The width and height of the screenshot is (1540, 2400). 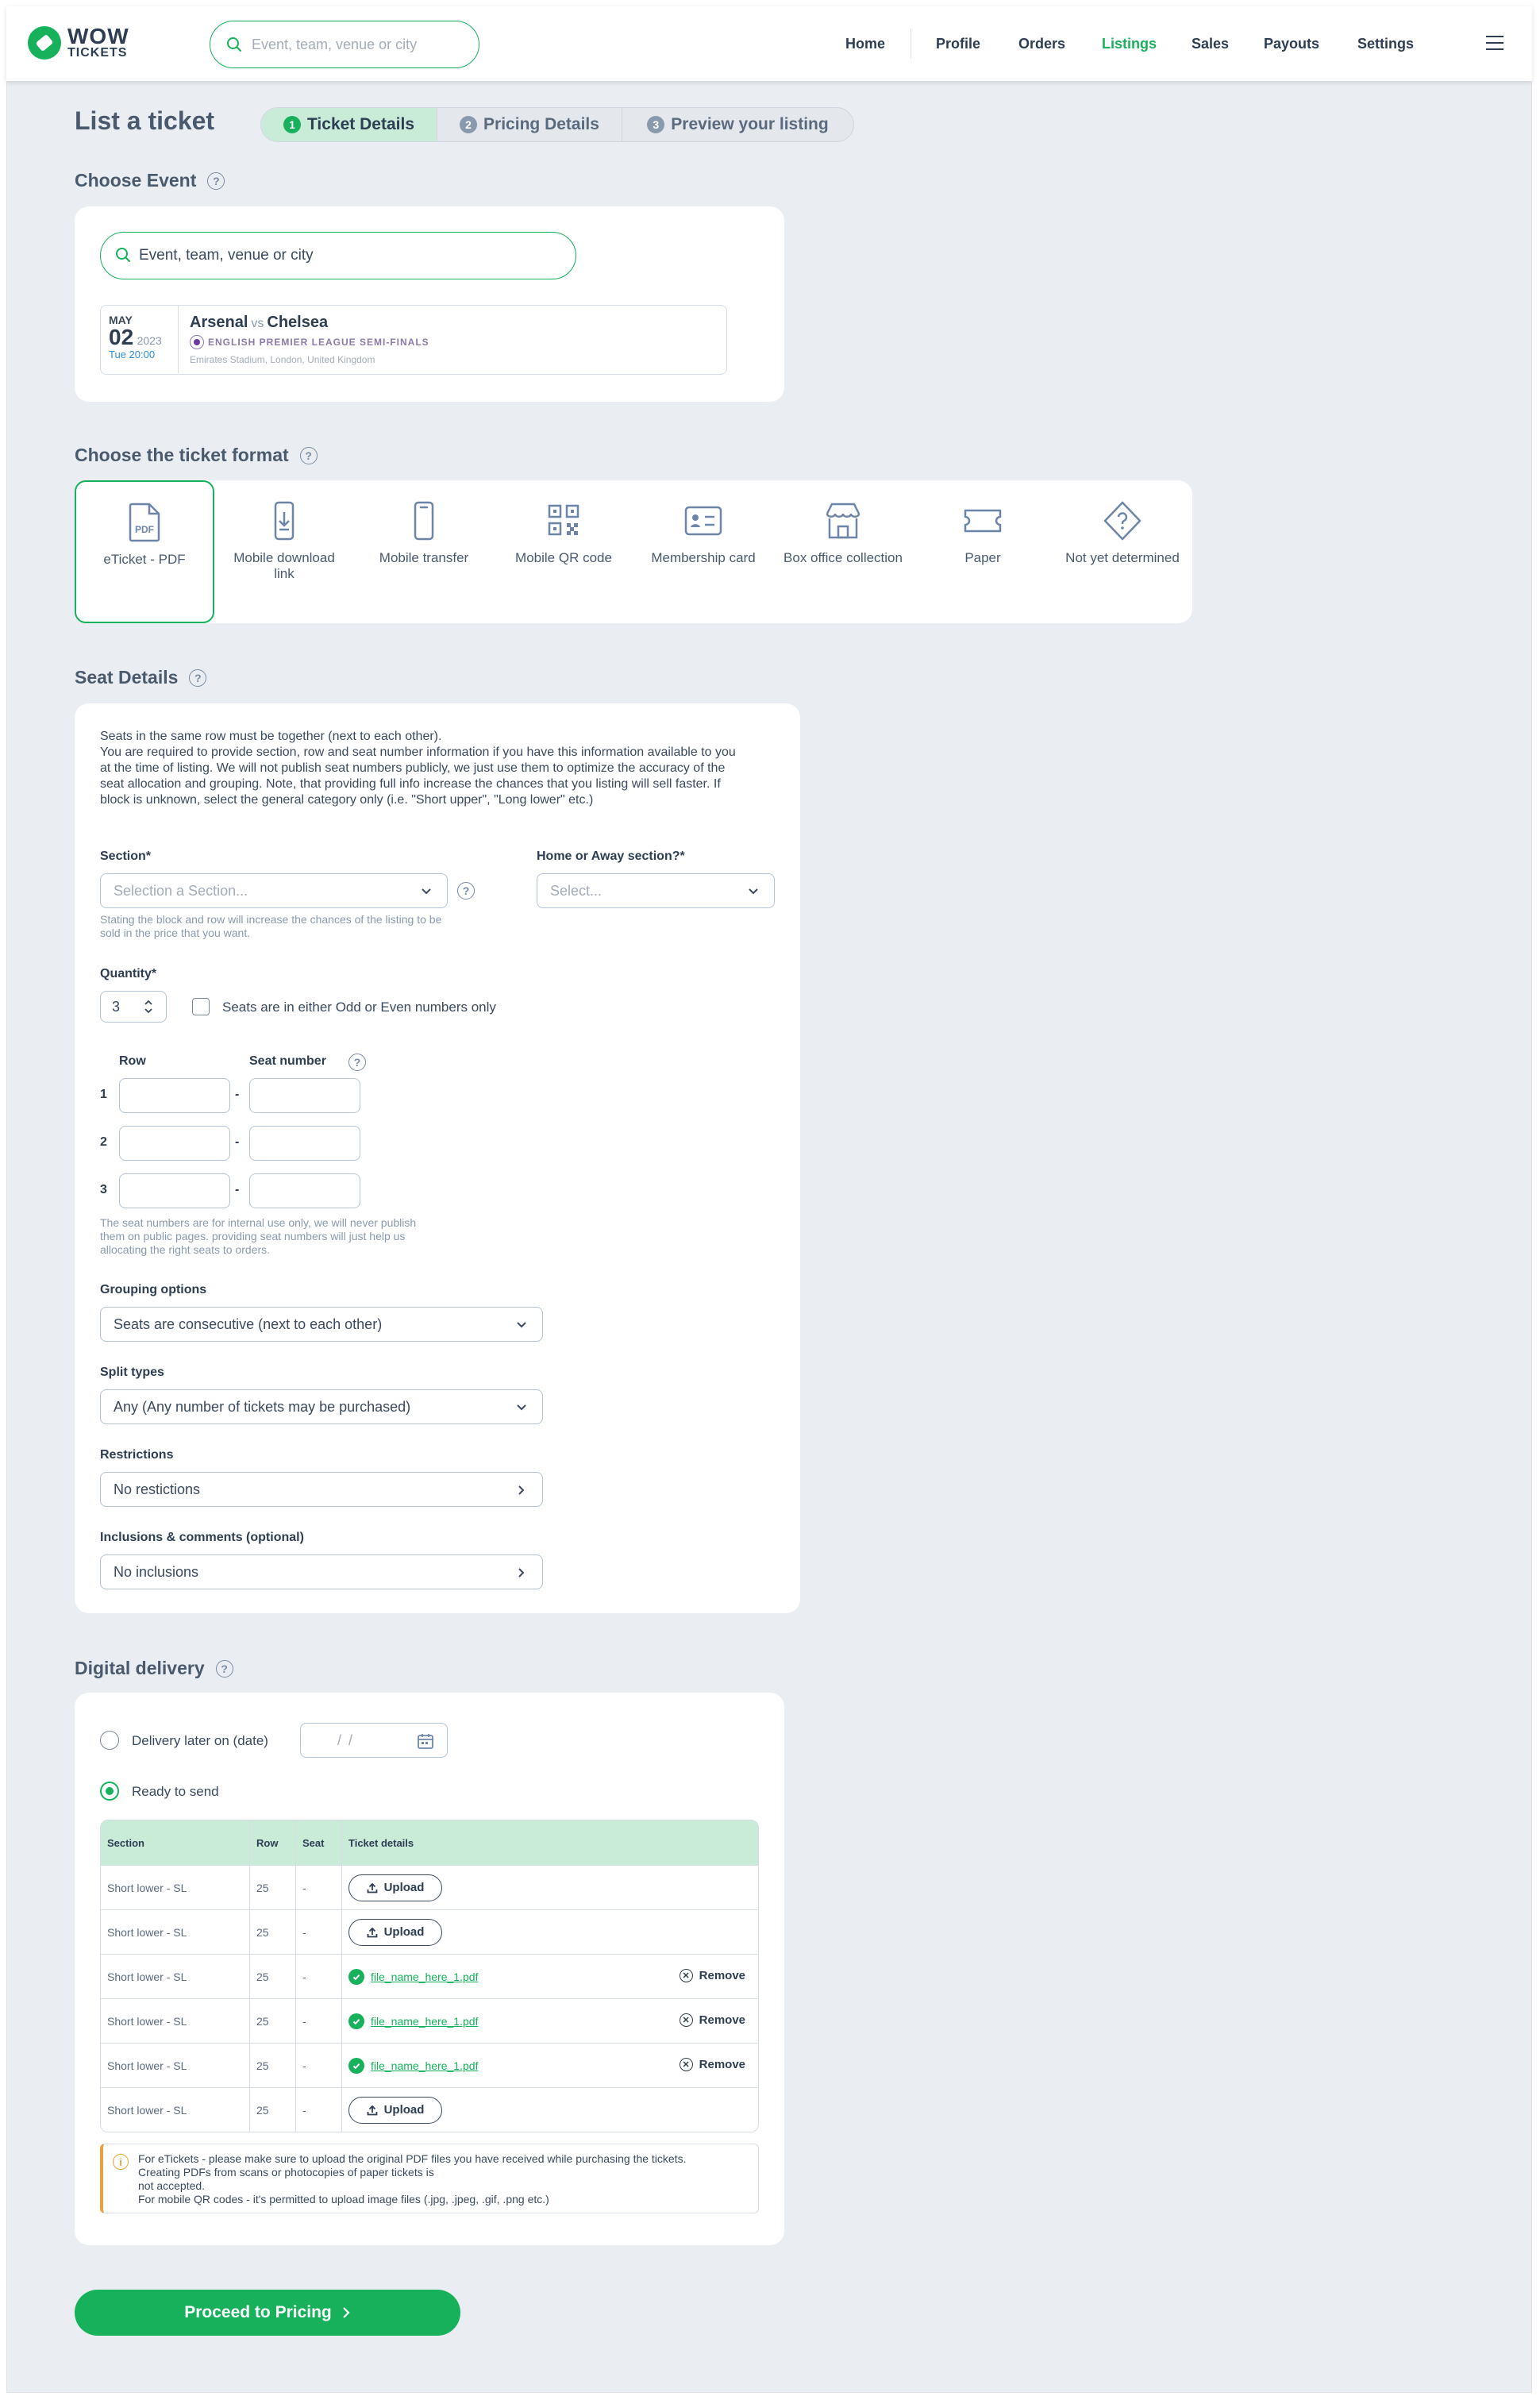 I want to click on svg-text: PDF, so click(x=144, y=529).